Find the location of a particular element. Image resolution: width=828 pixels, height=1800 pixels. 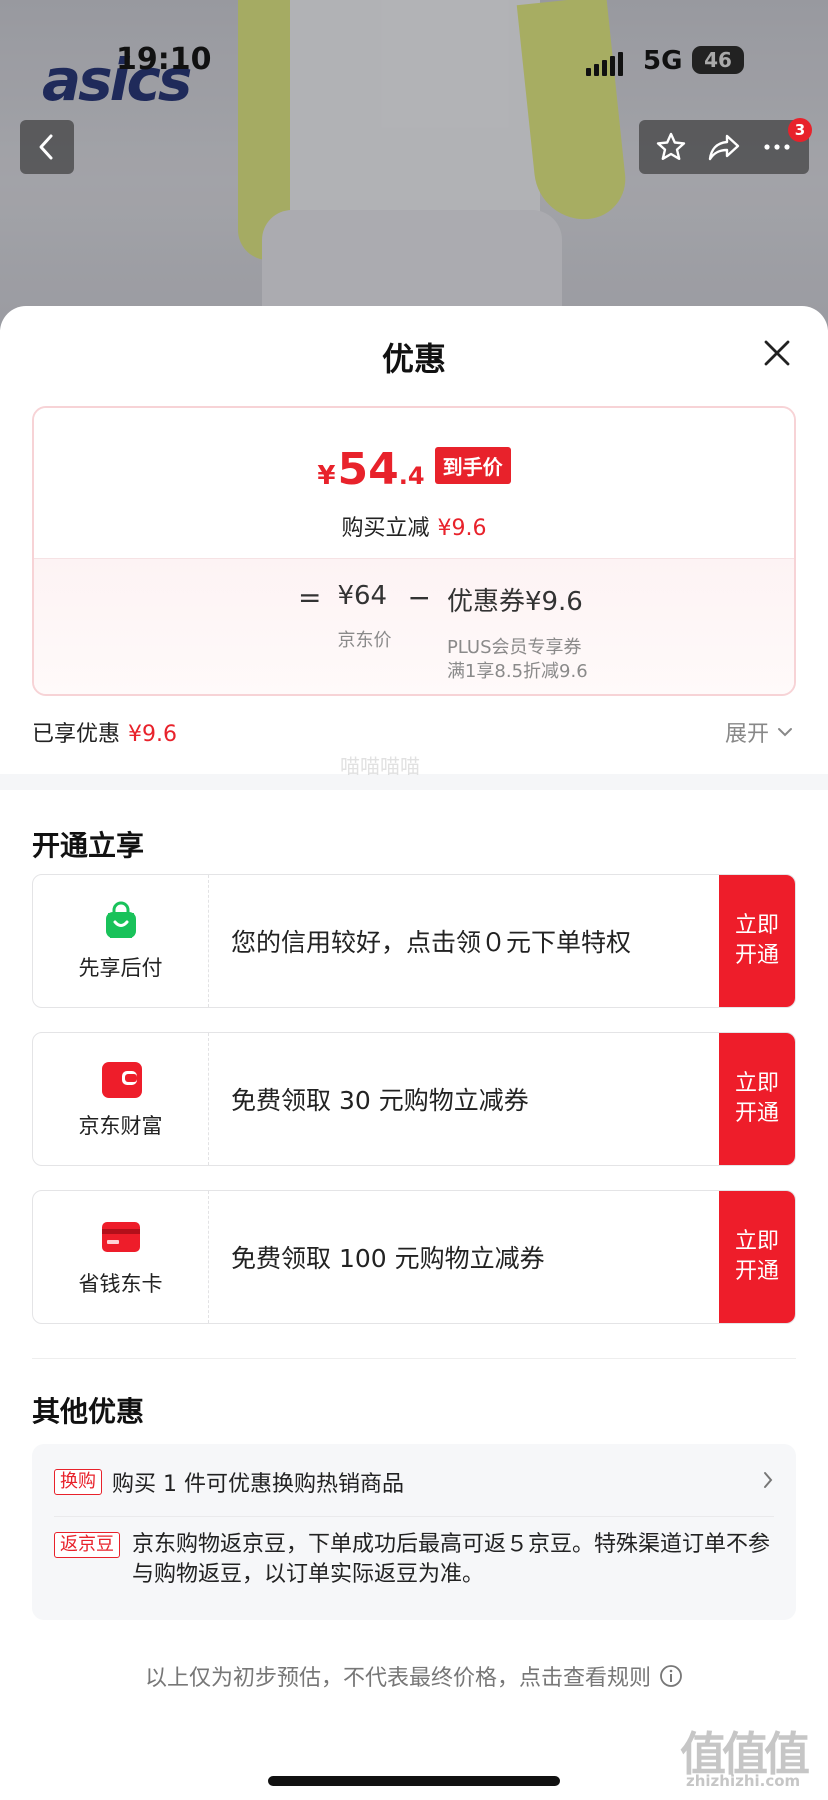

close-icon is located at coordinates (777, 353).